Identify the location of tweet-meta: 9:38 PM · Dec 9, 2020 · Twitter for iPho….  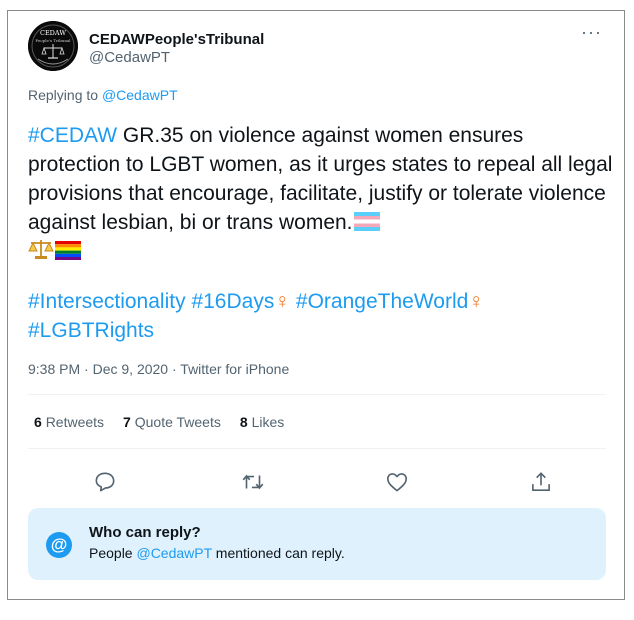
(158, 369).